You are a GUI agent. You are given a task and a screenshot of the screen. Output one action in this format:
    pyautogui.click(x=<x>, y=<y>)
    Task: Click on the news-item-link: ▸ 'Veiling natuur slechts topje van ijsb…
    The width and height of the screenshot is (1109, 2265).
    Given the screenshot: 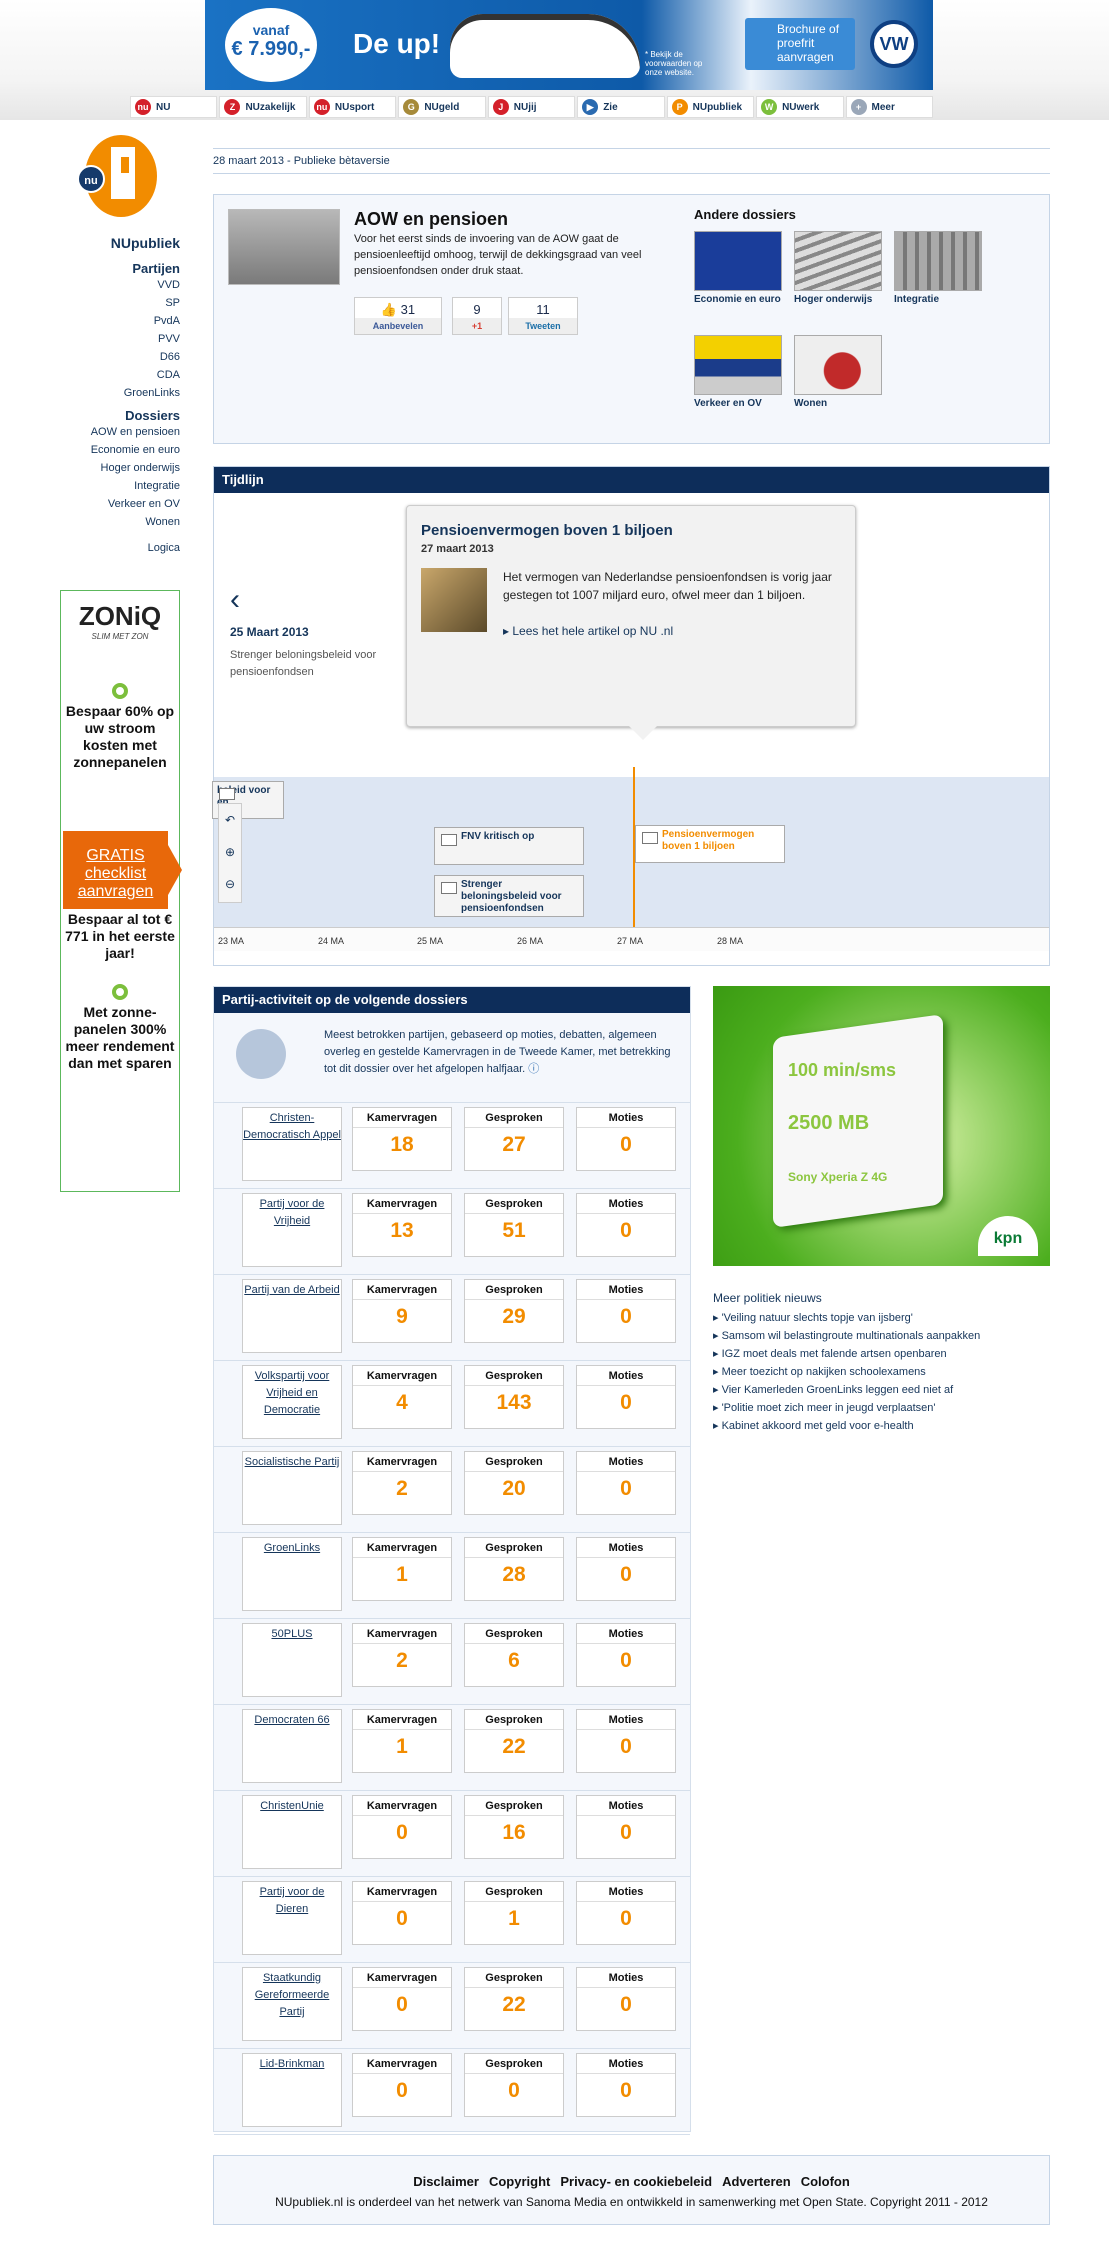 What is the action you would take?
    pyautogui.click(x=881, y=1318)
    